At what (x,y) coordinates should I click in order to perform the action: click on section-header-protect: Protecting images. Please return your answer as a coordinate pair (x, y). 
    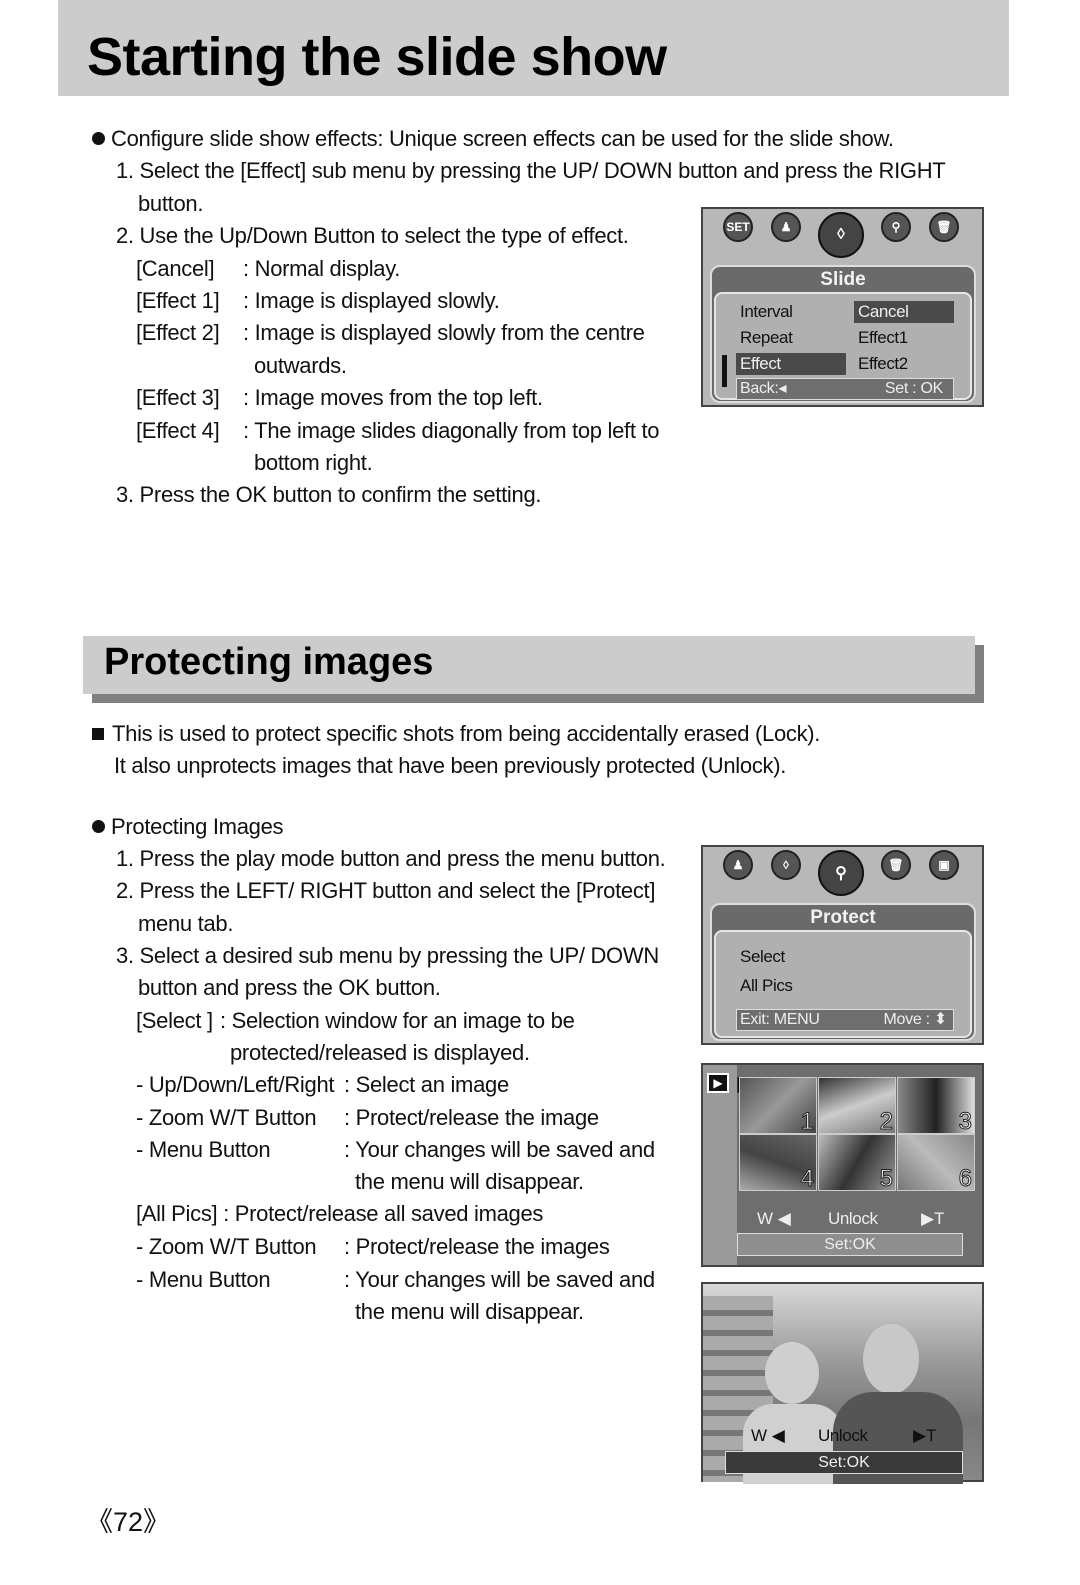
    Looking at the image, I should click on (529, 665).